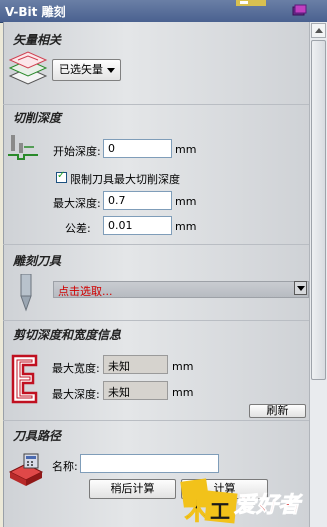 This screenshot has height=527, width=327. I want to click on info-max-depth-unit: mm, so click(183, 392).